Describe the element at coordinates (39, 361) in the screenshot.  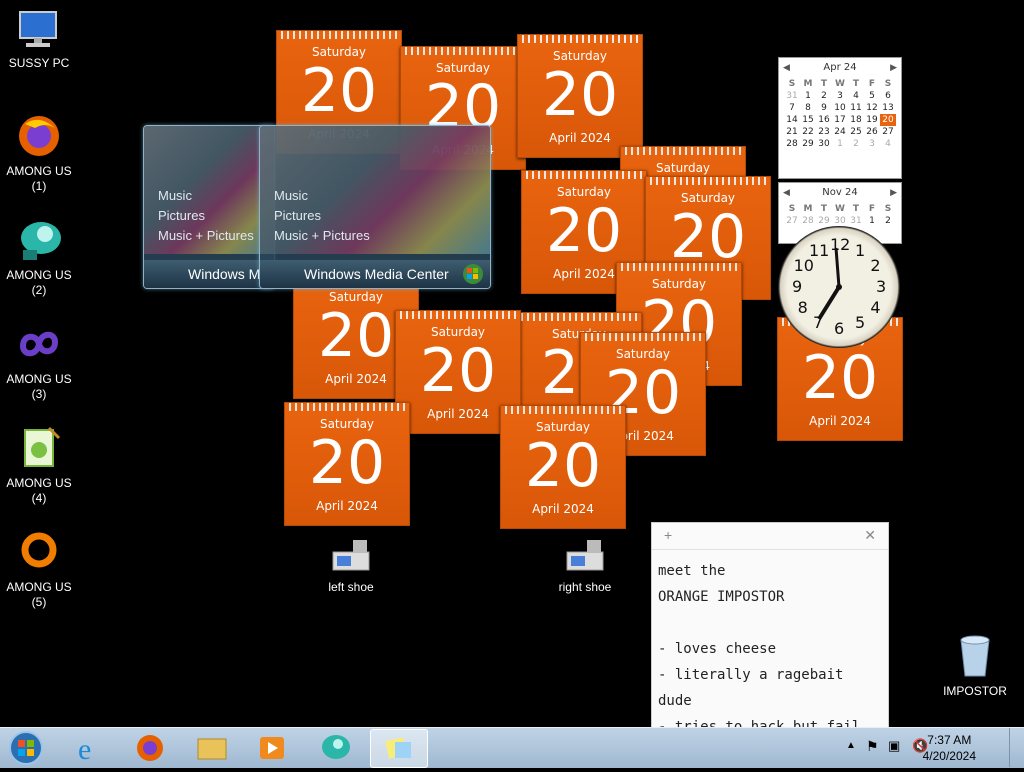
I see `desktop-icon-among-us-3: AMONG US (3)` at that location.